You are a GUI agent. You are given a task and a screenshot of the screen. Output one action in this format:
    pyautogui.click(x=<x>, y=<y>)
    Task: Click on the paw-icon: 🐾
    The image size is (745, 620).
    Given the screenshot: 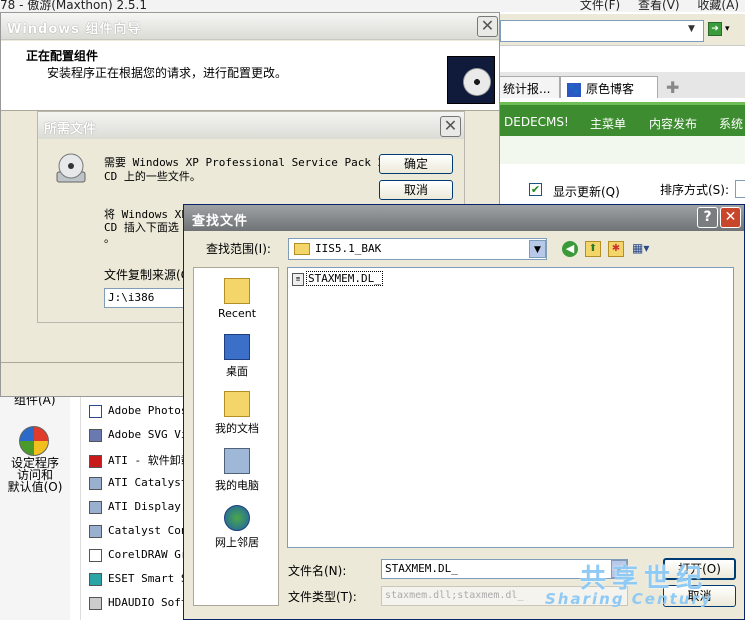 What is the action you would take?
    pyautogui.click(x=574, y=89)
    